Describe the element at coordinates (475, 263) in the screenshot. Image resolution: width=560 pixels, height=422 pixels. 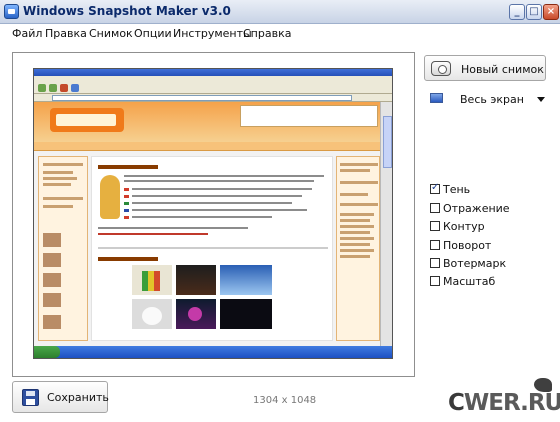
I see `watermark-label: Вотермарк` at that location.